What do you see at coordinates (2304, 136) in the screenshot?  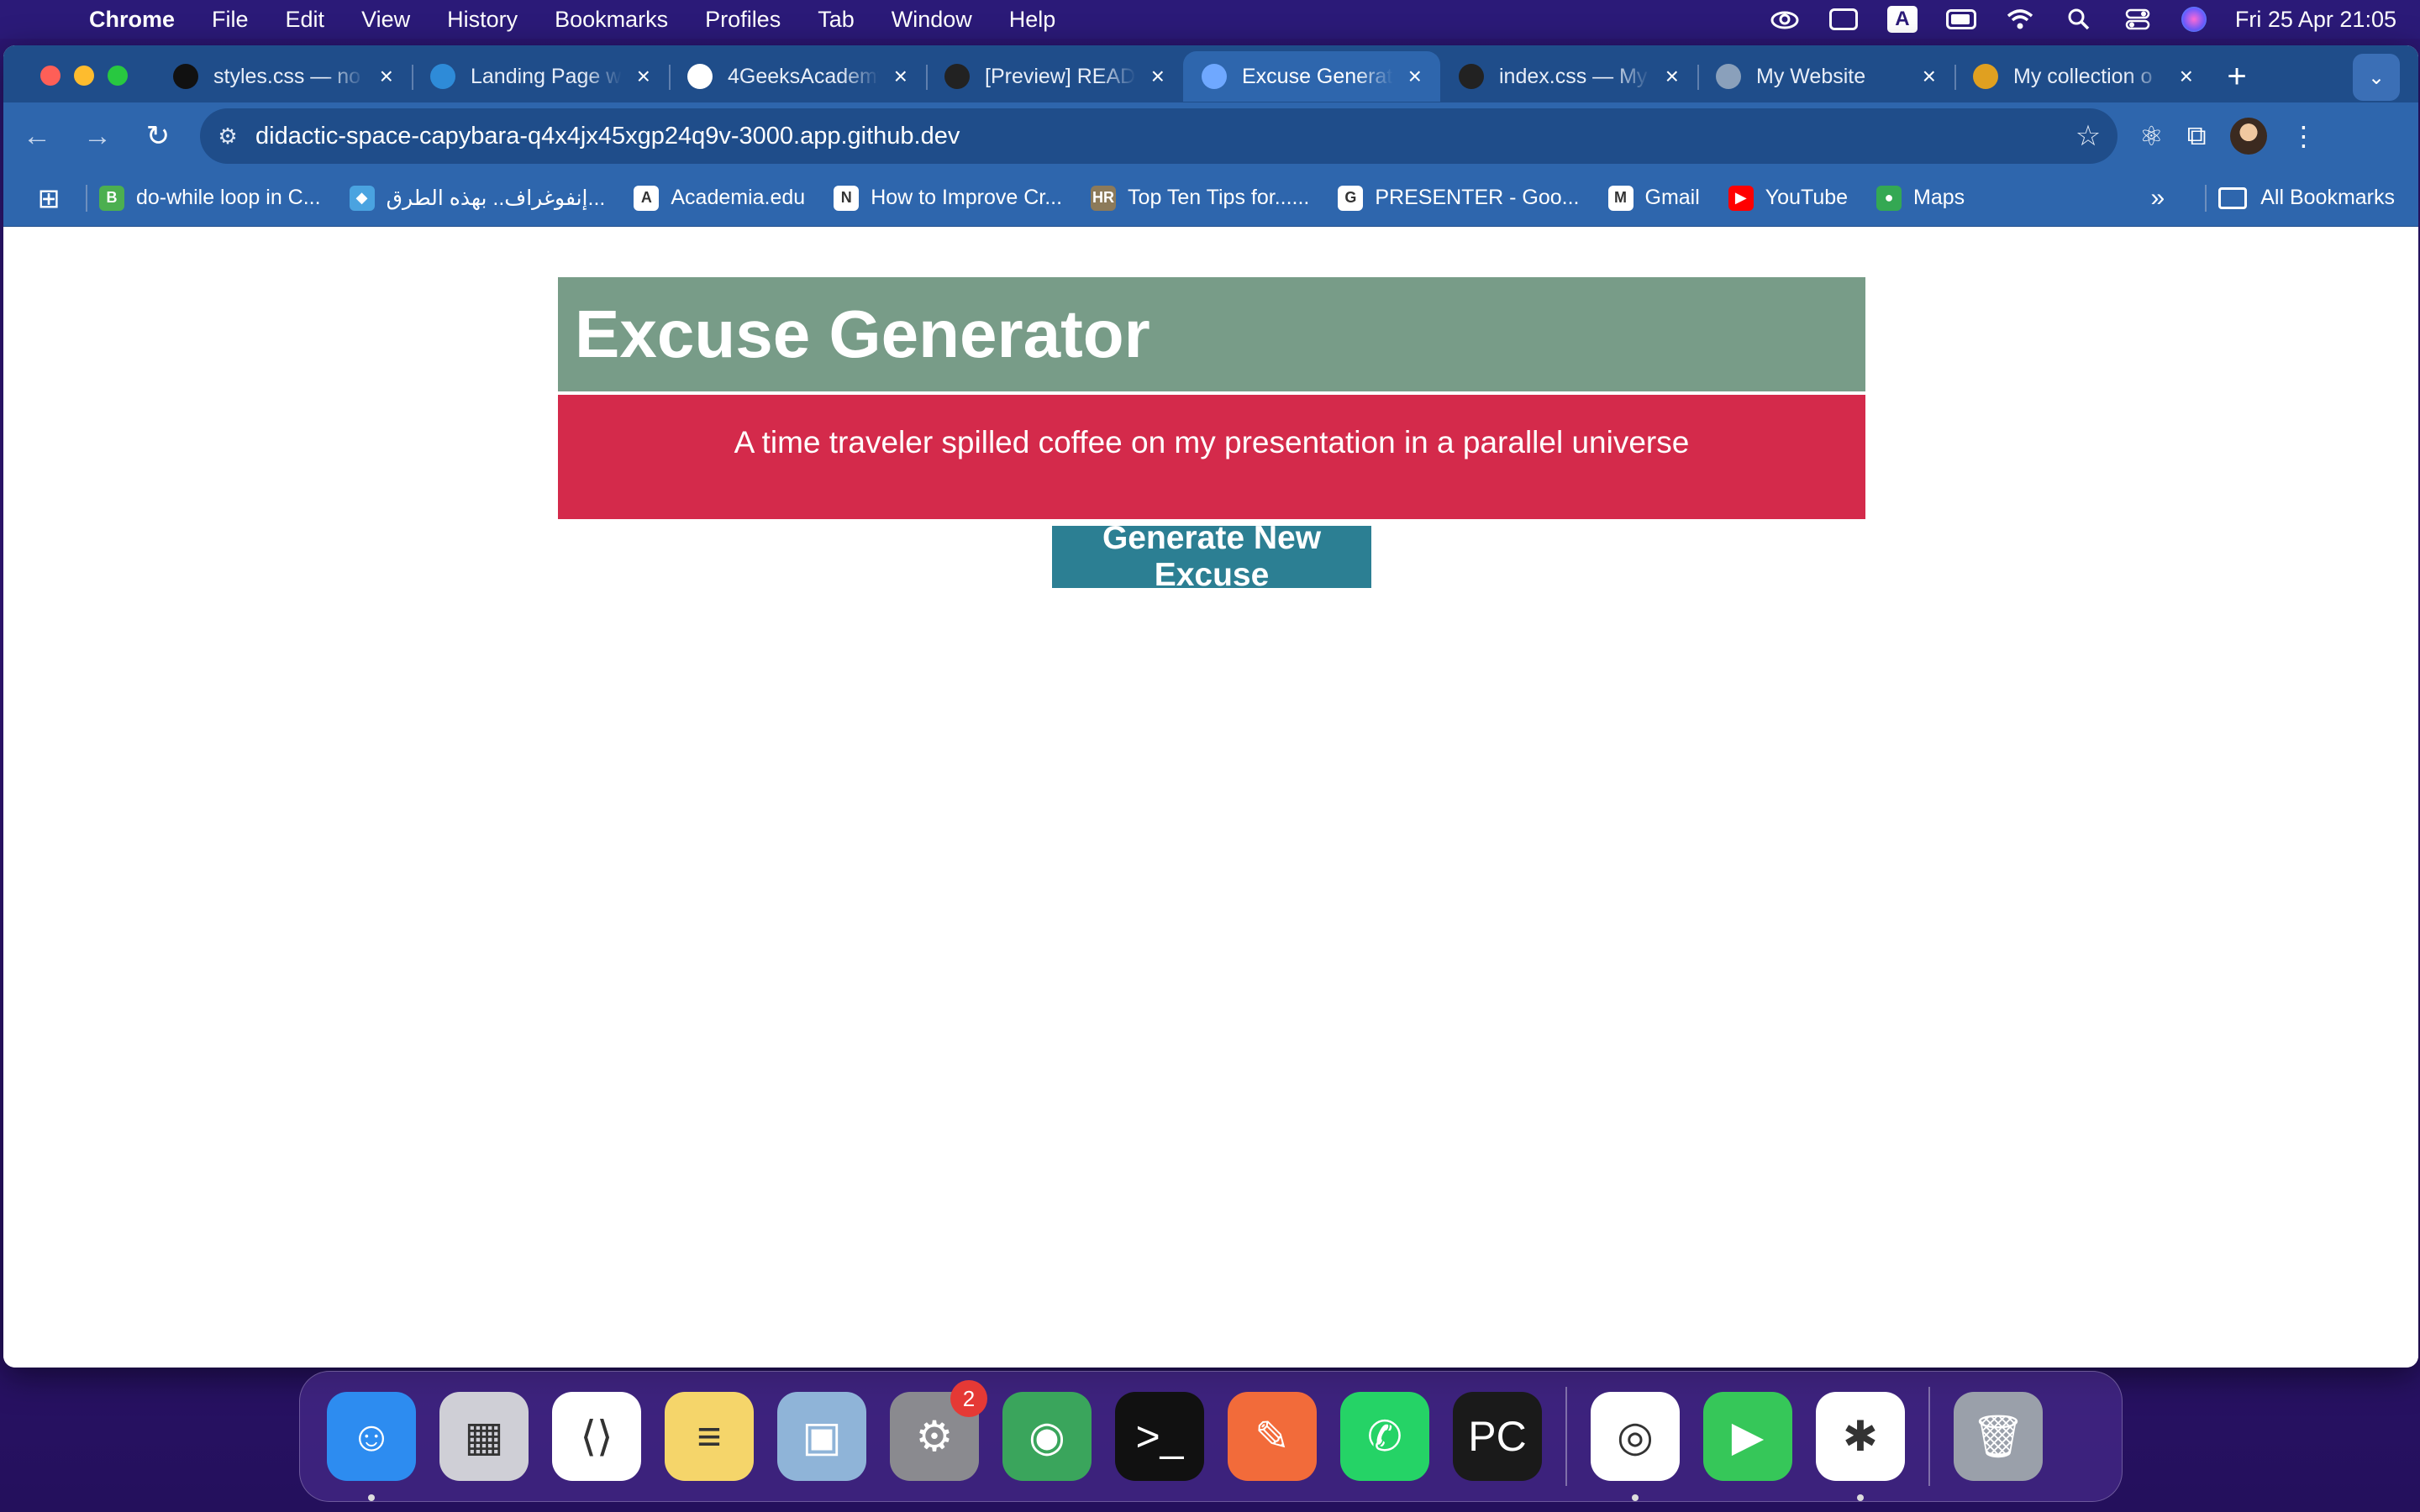 I see `chrome-menu-icon: ⋮` at bounding box center [2304, 136].